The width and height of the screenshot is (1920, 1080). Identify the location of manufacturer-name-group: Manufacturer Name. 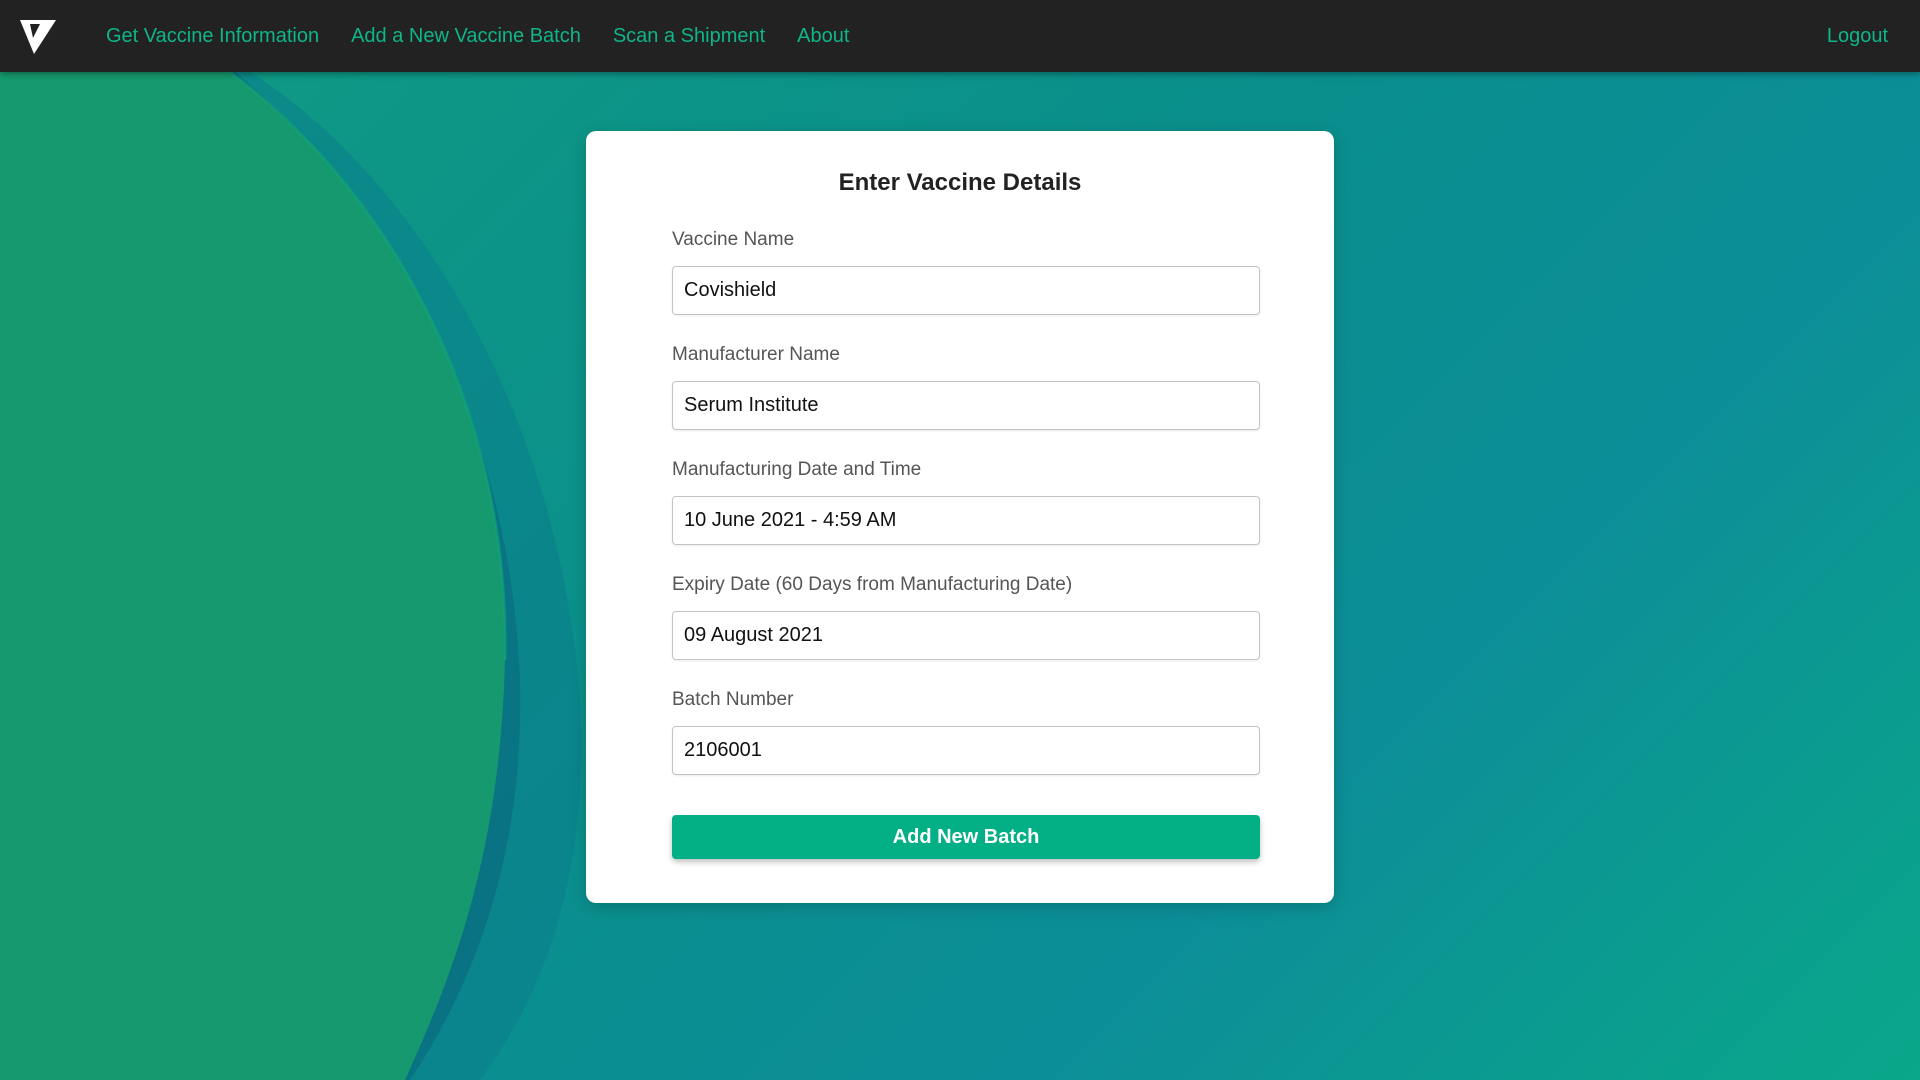
(966, 398).